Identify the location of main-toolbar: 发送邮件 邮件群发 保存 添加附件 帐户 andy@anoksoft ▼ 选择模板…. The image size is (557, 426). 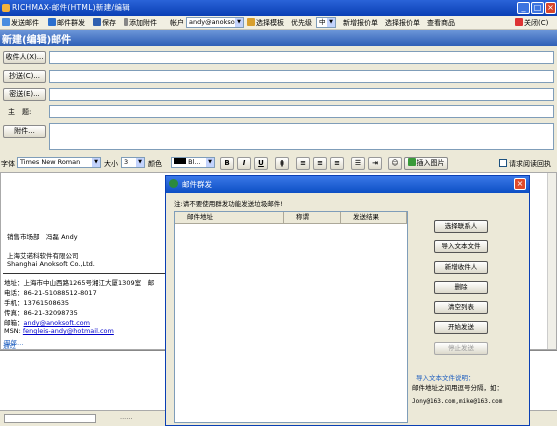
(278, 23).